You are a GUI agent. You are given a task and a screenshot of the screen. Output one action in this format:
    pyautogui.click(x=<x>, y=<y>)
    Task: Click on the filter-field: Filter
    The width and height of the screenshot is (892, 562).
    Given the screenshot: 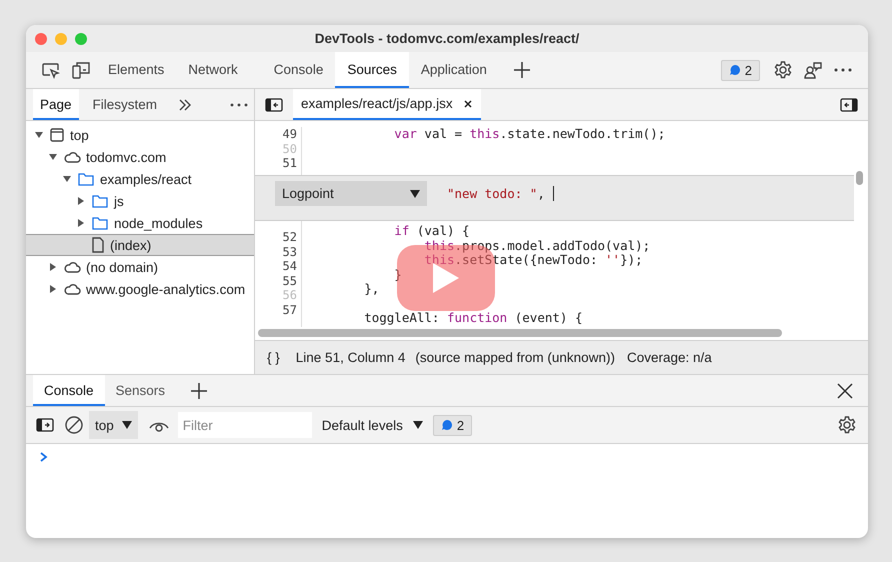 What is the action you would take?
    pyautogui.click(x=245, y=425)
    